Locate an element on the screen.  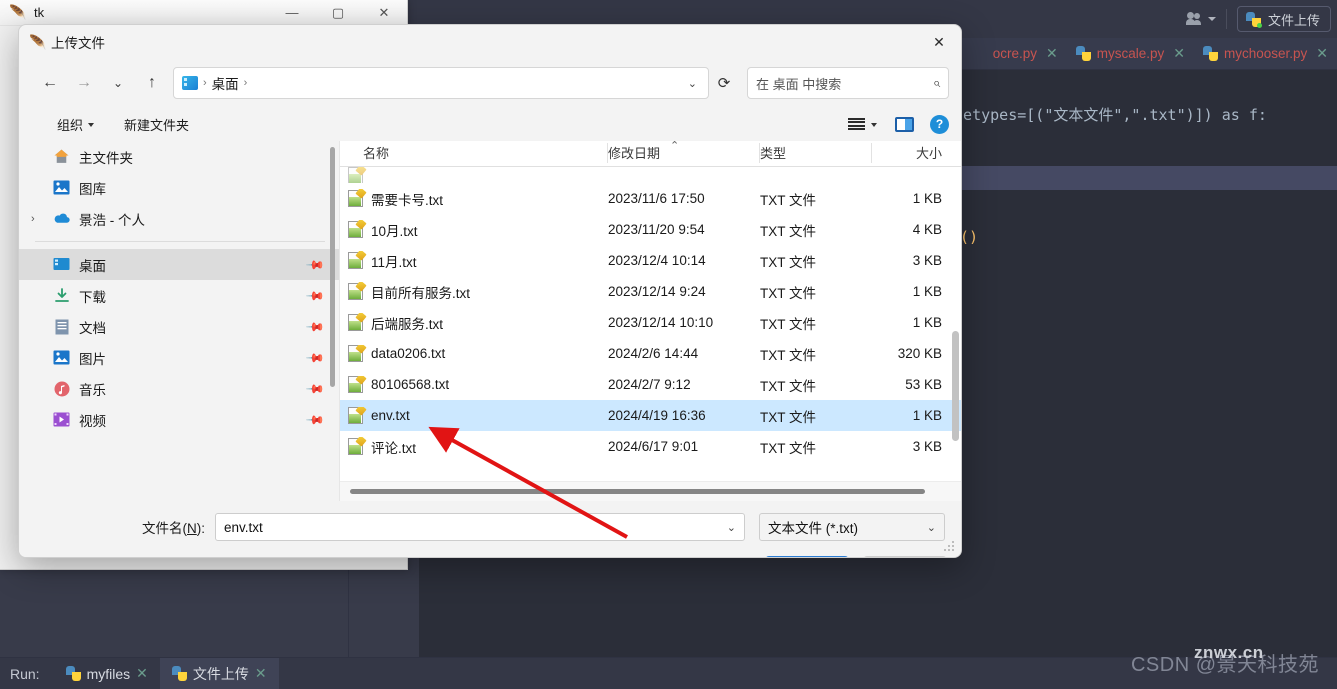
filename-input: env.txt ⌄ is located at coordinates (480, 527).